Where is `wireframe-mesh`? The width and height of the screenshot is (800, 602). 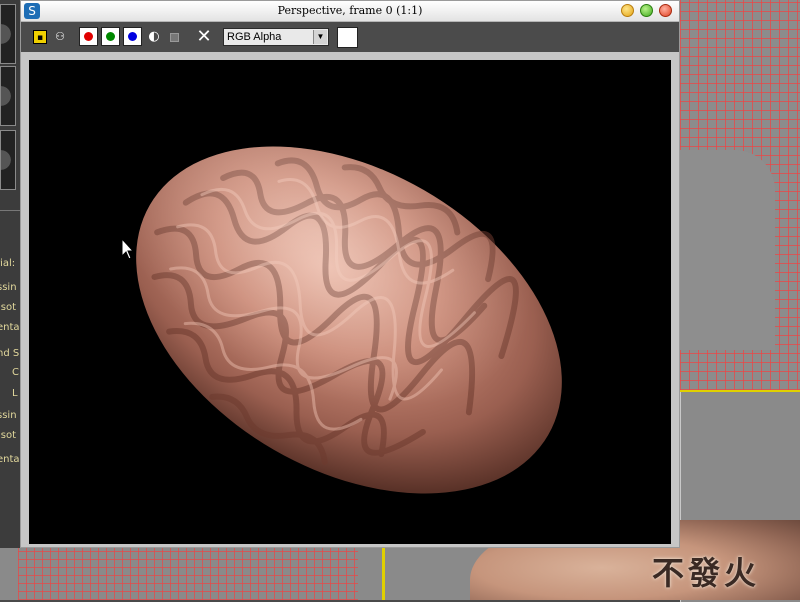 wireframe-mesh is located at coordinates (188, 574).